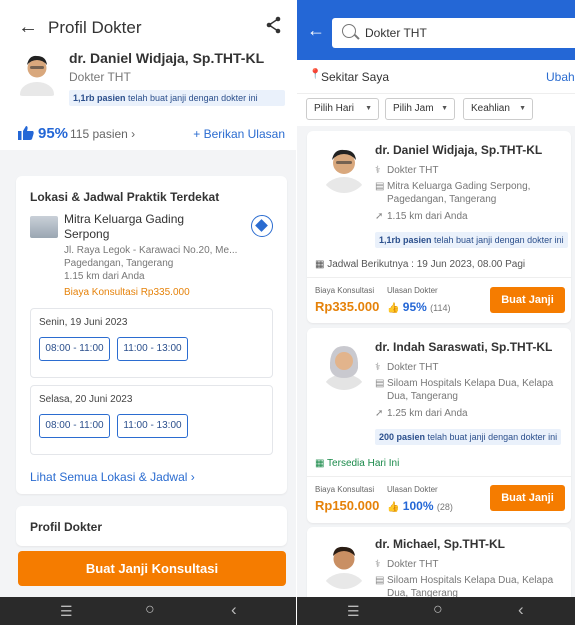 Image resolution: width=575 pixels, height=625 pixels. What do you see at coordinates (100, 77) in the screenshot?
I see `doctor-specialty: Dokter THT` at bounding box center [100, 77].